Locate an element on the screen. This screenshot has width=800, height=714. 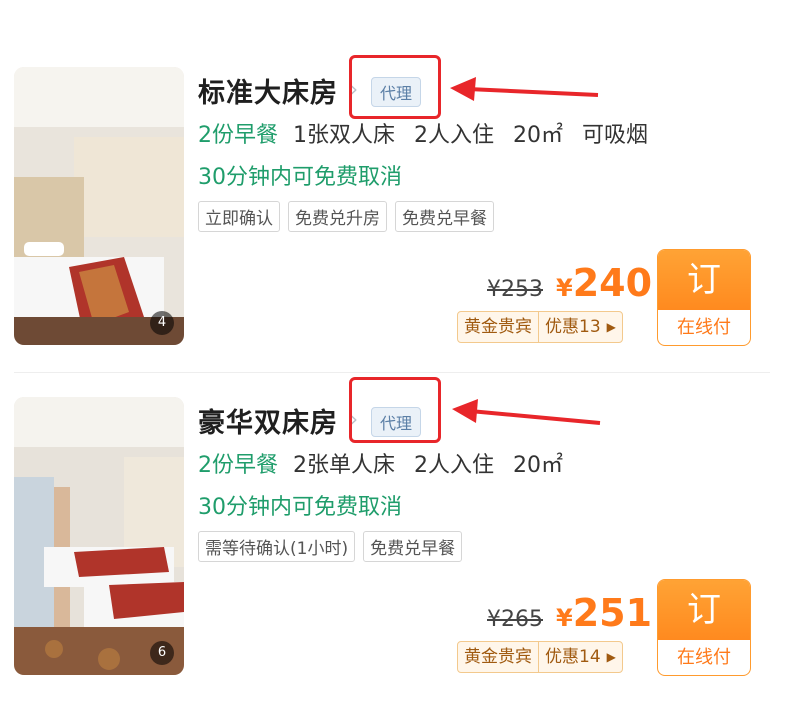
current-price: ¥251 is located at coordinates (604, 613).